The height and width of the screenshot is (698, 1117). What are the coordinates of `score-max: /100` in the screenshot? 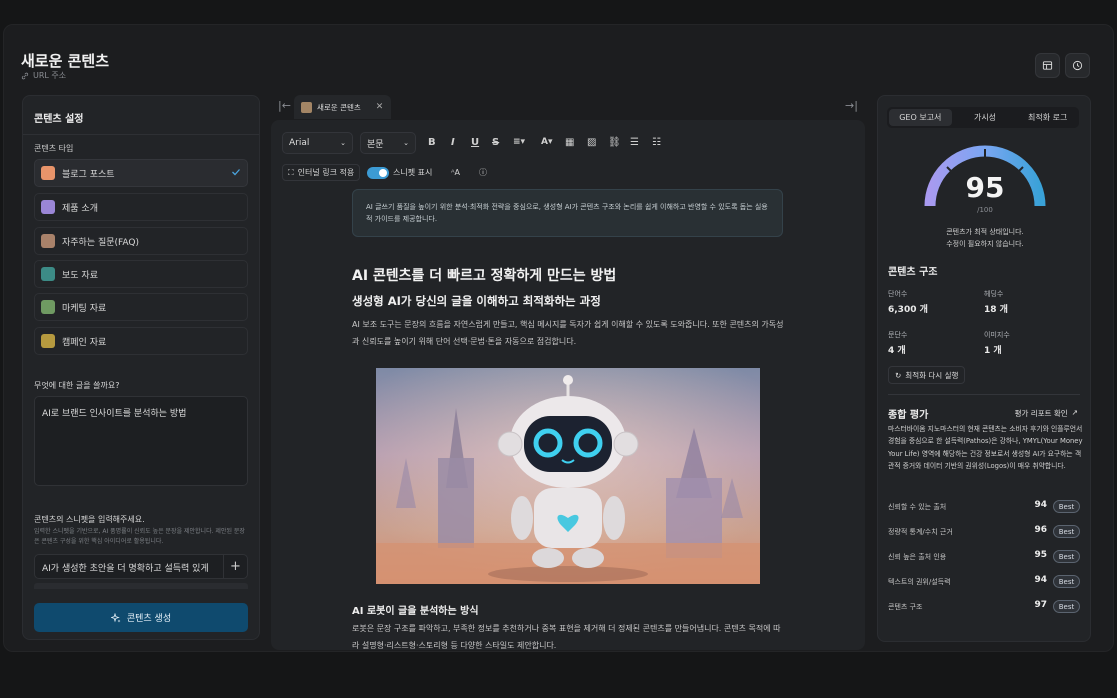 It's located at (985, 210).